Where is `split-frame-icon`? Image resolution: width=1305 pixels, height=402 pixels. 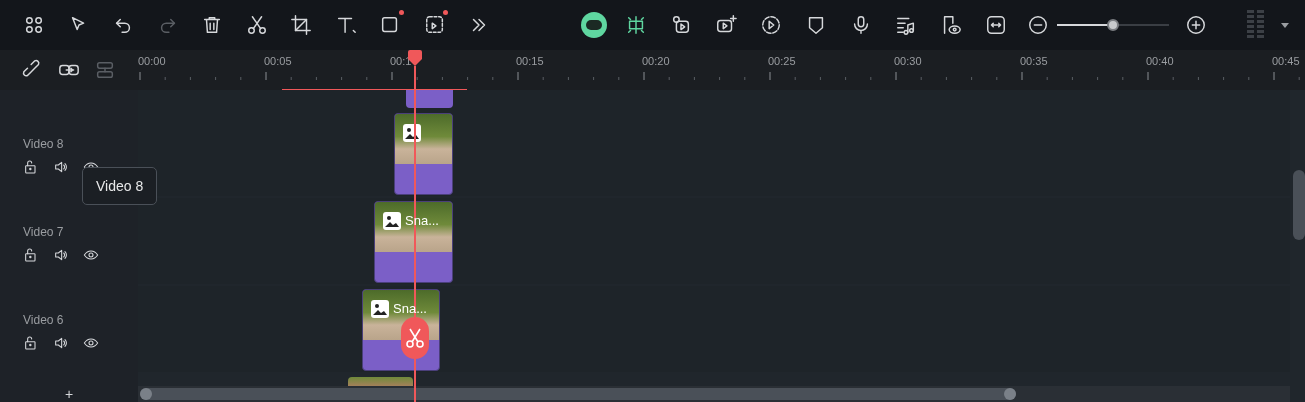 split-frame-icon is located at coordinates (636, 25).